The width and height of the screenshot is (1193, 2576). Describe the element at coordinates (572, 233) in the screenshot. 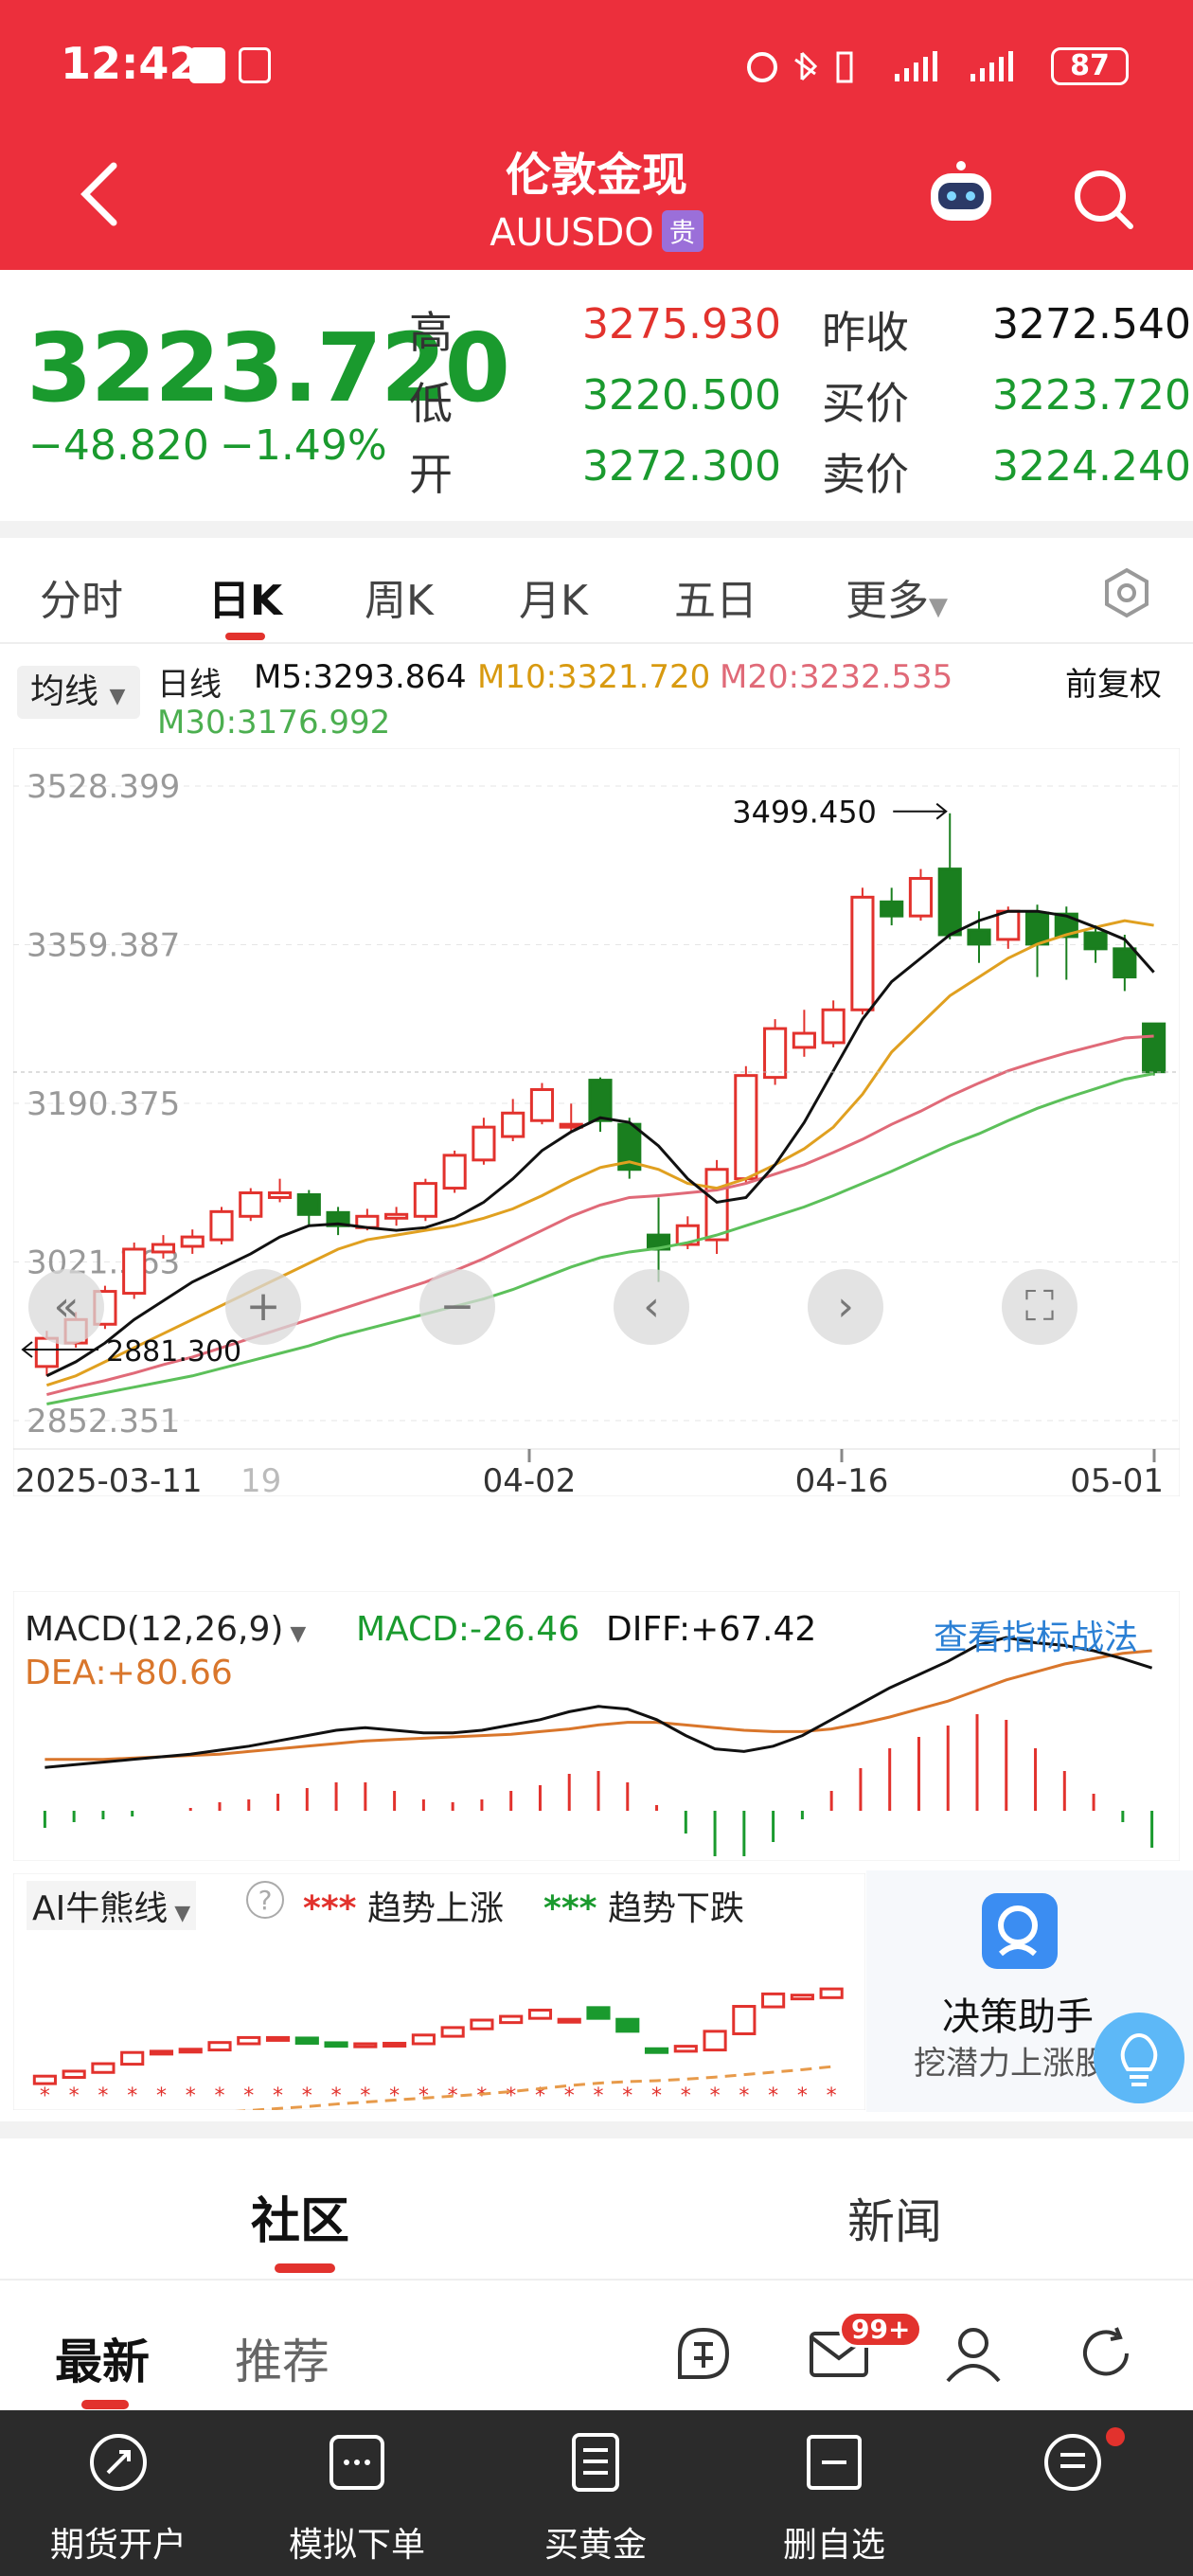

I see `symbol-text: AUUSDO` at that location.